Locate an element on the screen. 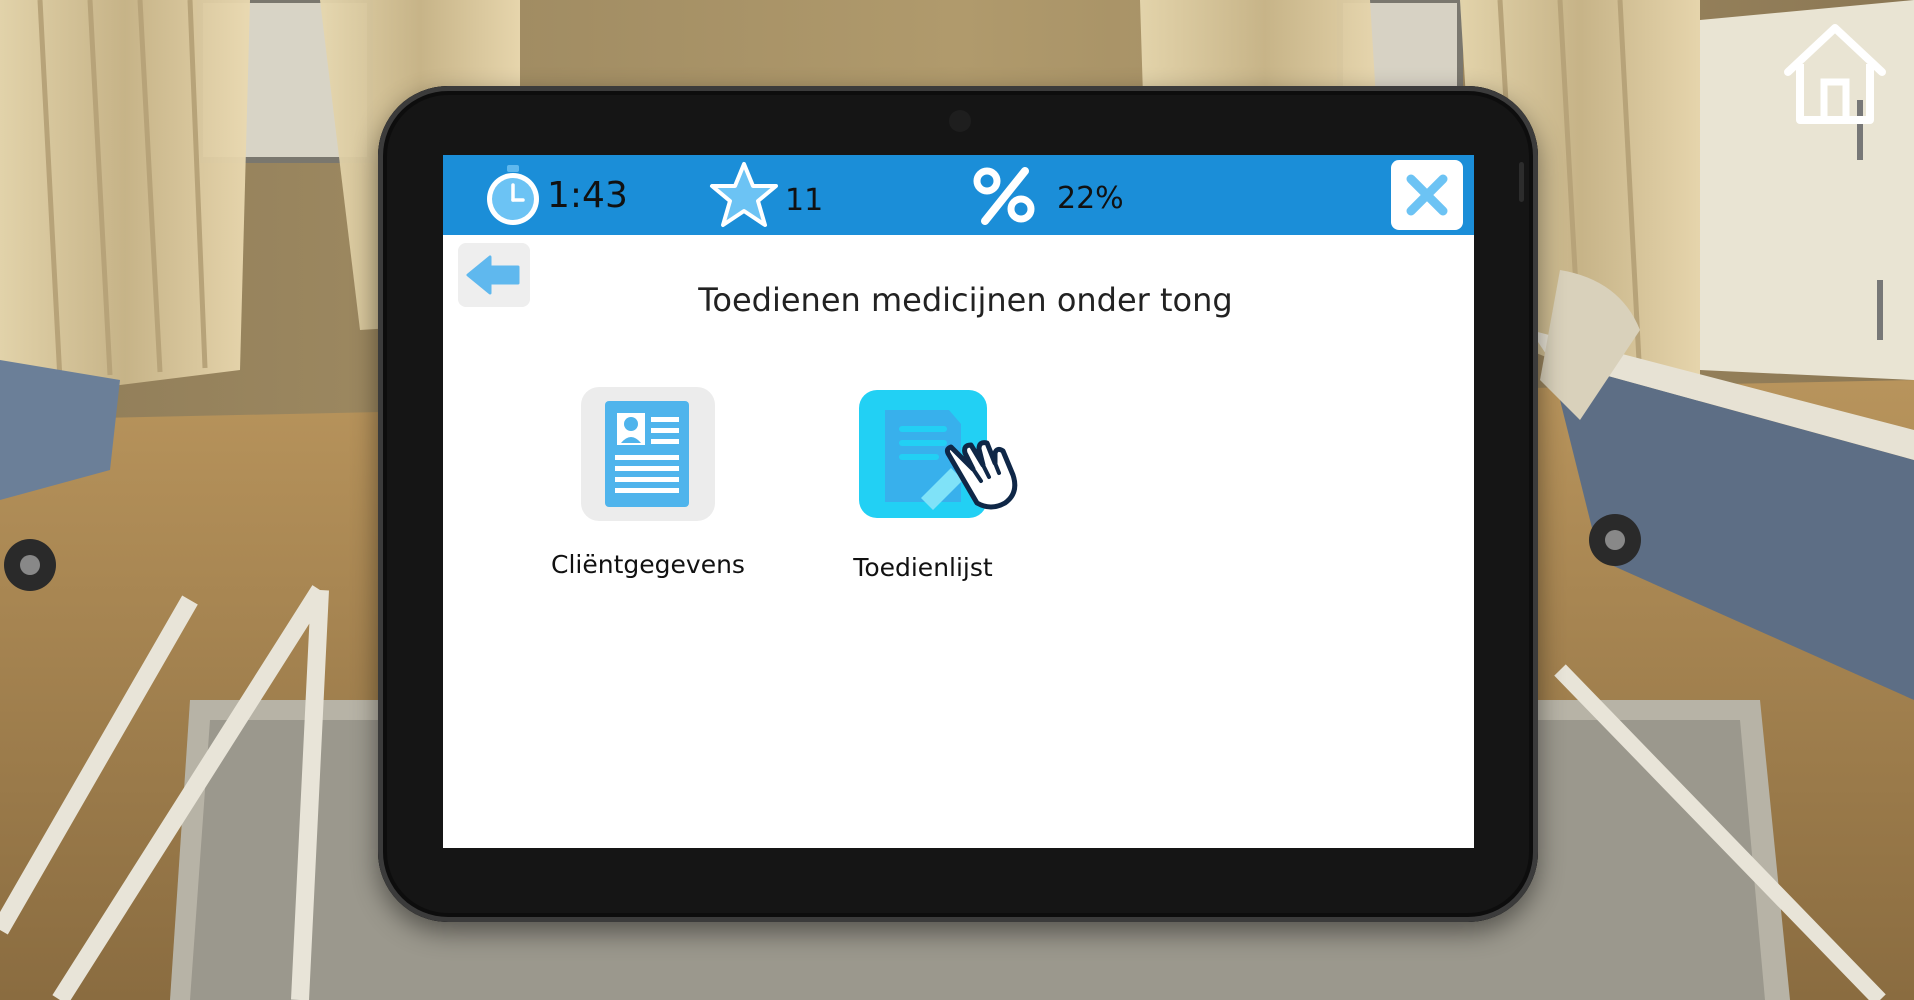  home-button is located at coordinates (1835, 74).